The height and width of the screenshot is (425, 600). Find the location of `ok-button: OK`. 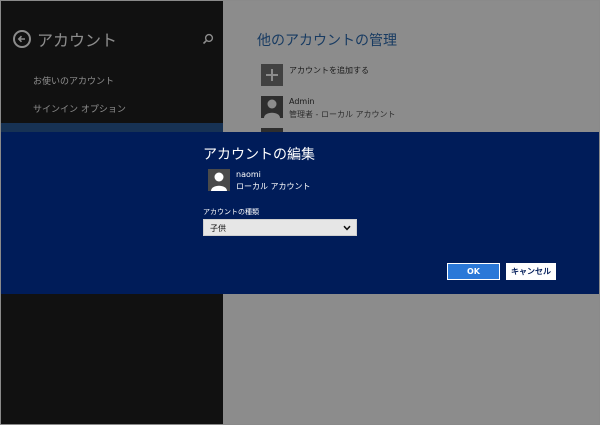

ok-button: OK is located at coordinates (473, 271).